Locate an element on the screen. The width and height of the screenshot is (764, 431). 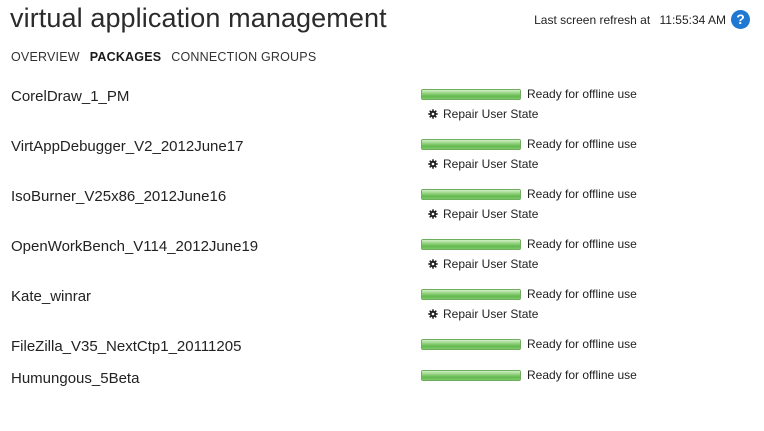
package-name: VirtAppDebugger_V2_2012June17 is located at coordinates (127, 146).